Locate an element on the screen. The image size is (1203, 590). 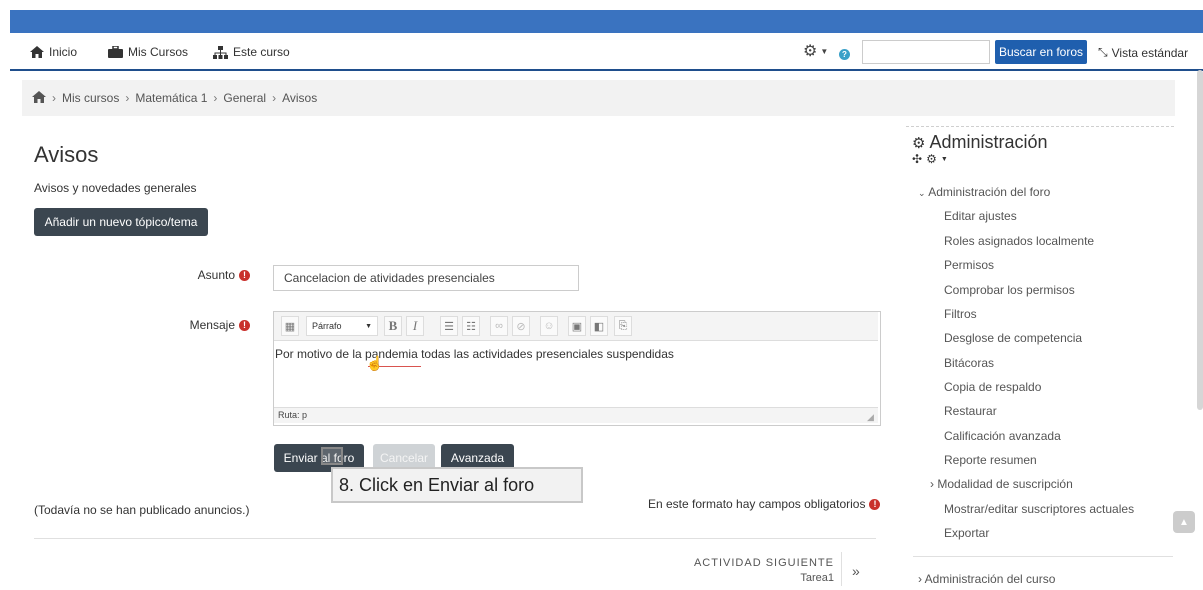
image-icon: ▣ is located at coordinates (577, 326).